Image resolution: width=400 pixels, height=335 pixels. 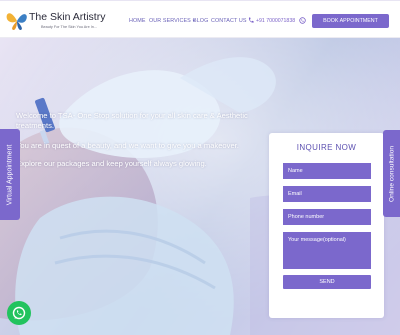 I want to click on nav-our-services-label: OUR SERVICES, so click(x=170, y=21).